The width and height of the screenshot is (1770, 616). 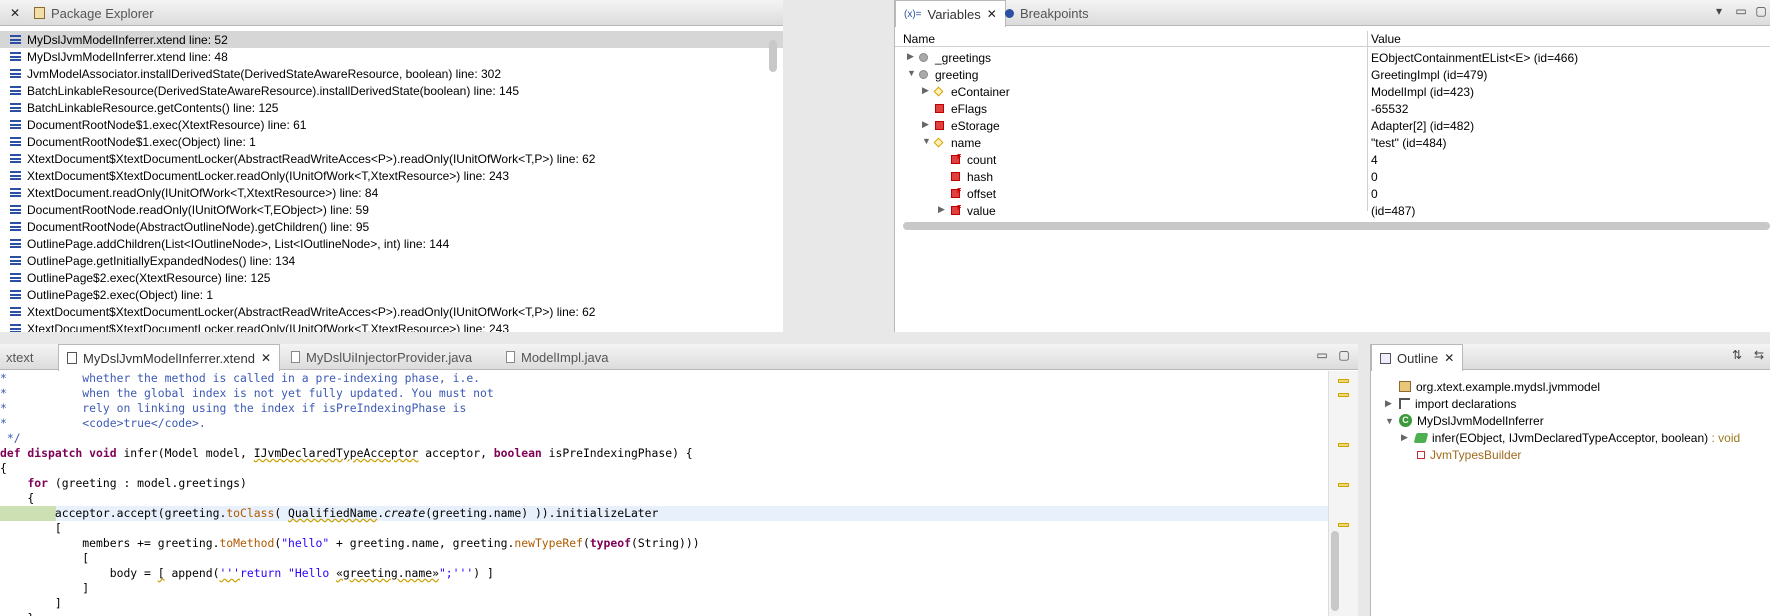 What do you see at coordinates (1332, 159) in the screenshot?
I see `variable-row: Fcount 4` at bounding box center [1332, 159].